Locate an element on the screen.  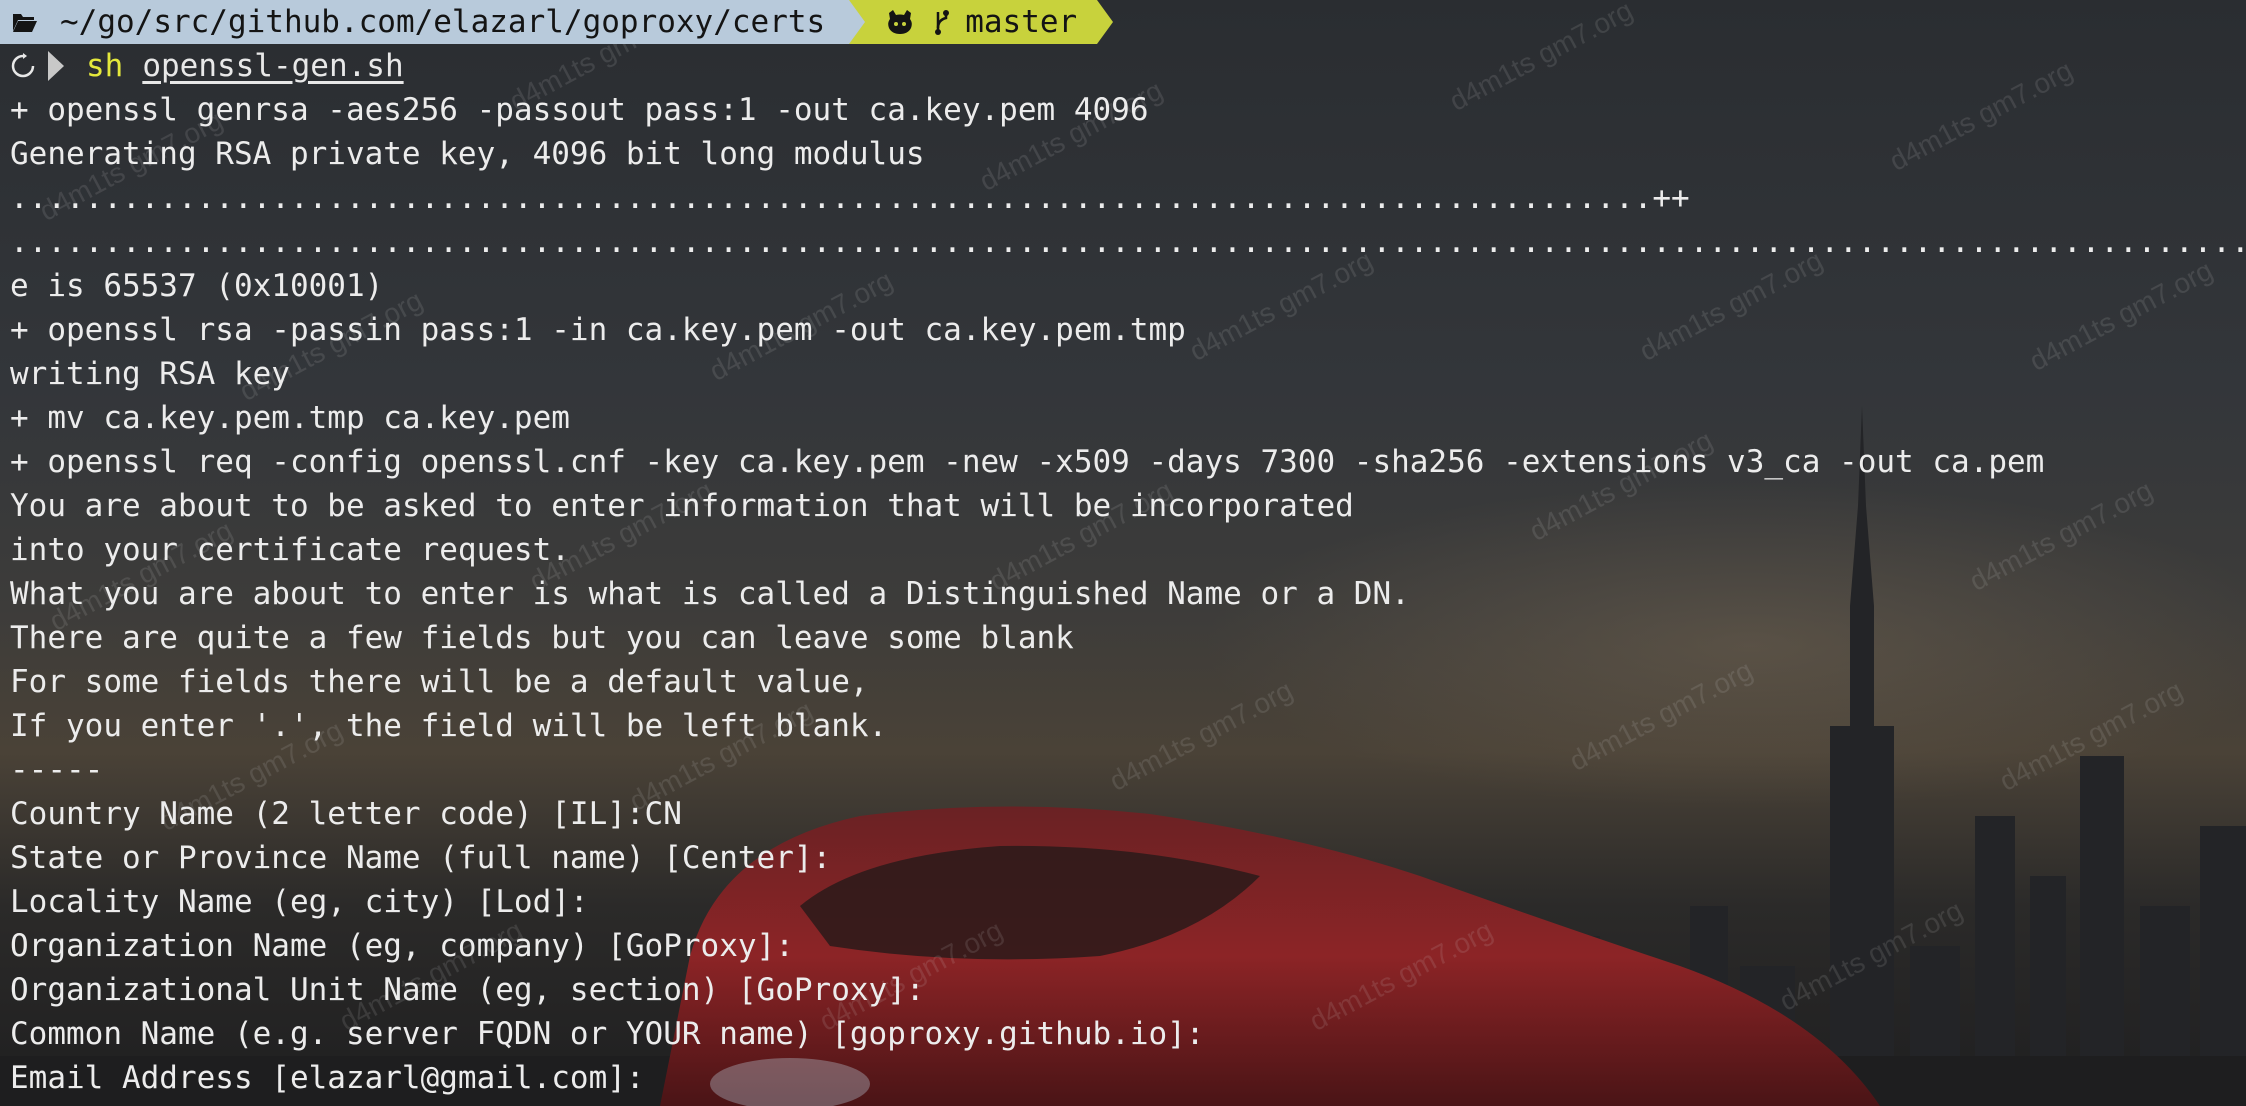
prompt-separator is located at coordinates (857, 22).